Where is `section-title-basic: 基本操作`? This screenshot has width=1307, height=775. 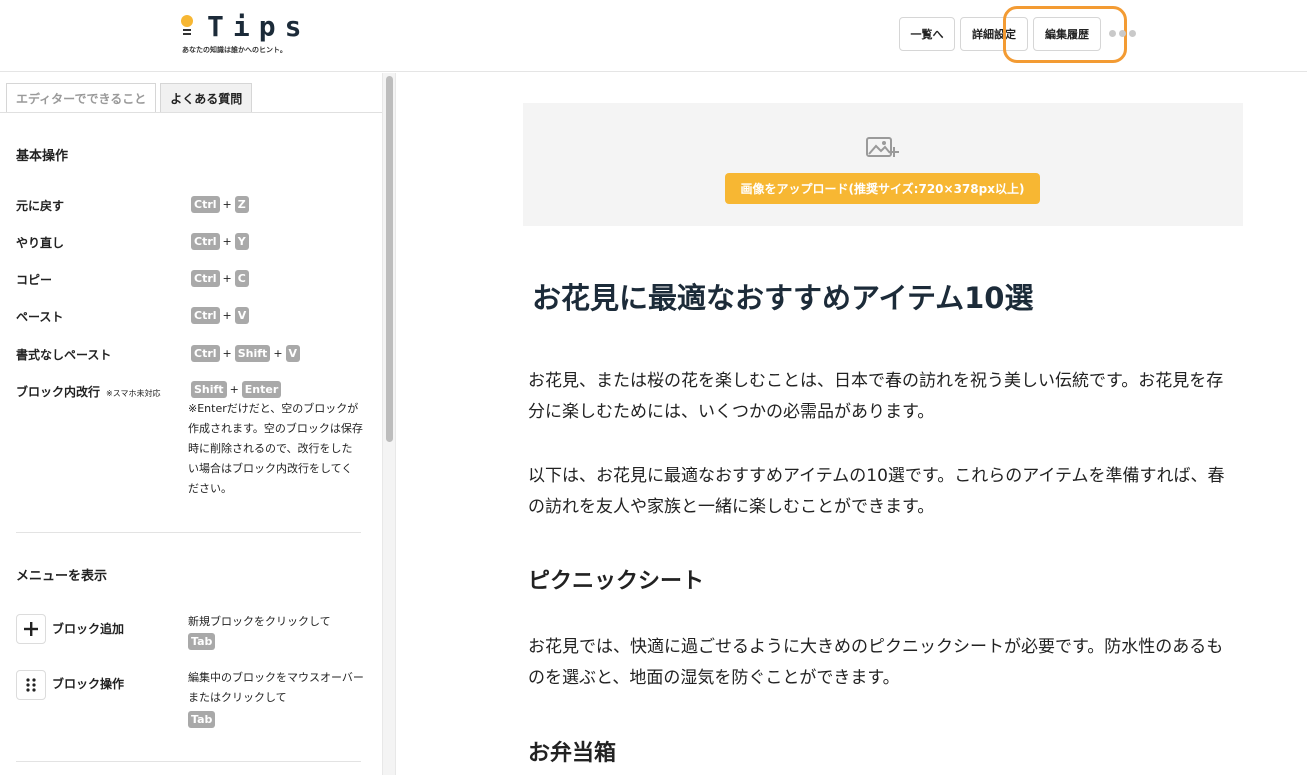
section-title-basic: 基本操作 is located at coordinates (42, 156).